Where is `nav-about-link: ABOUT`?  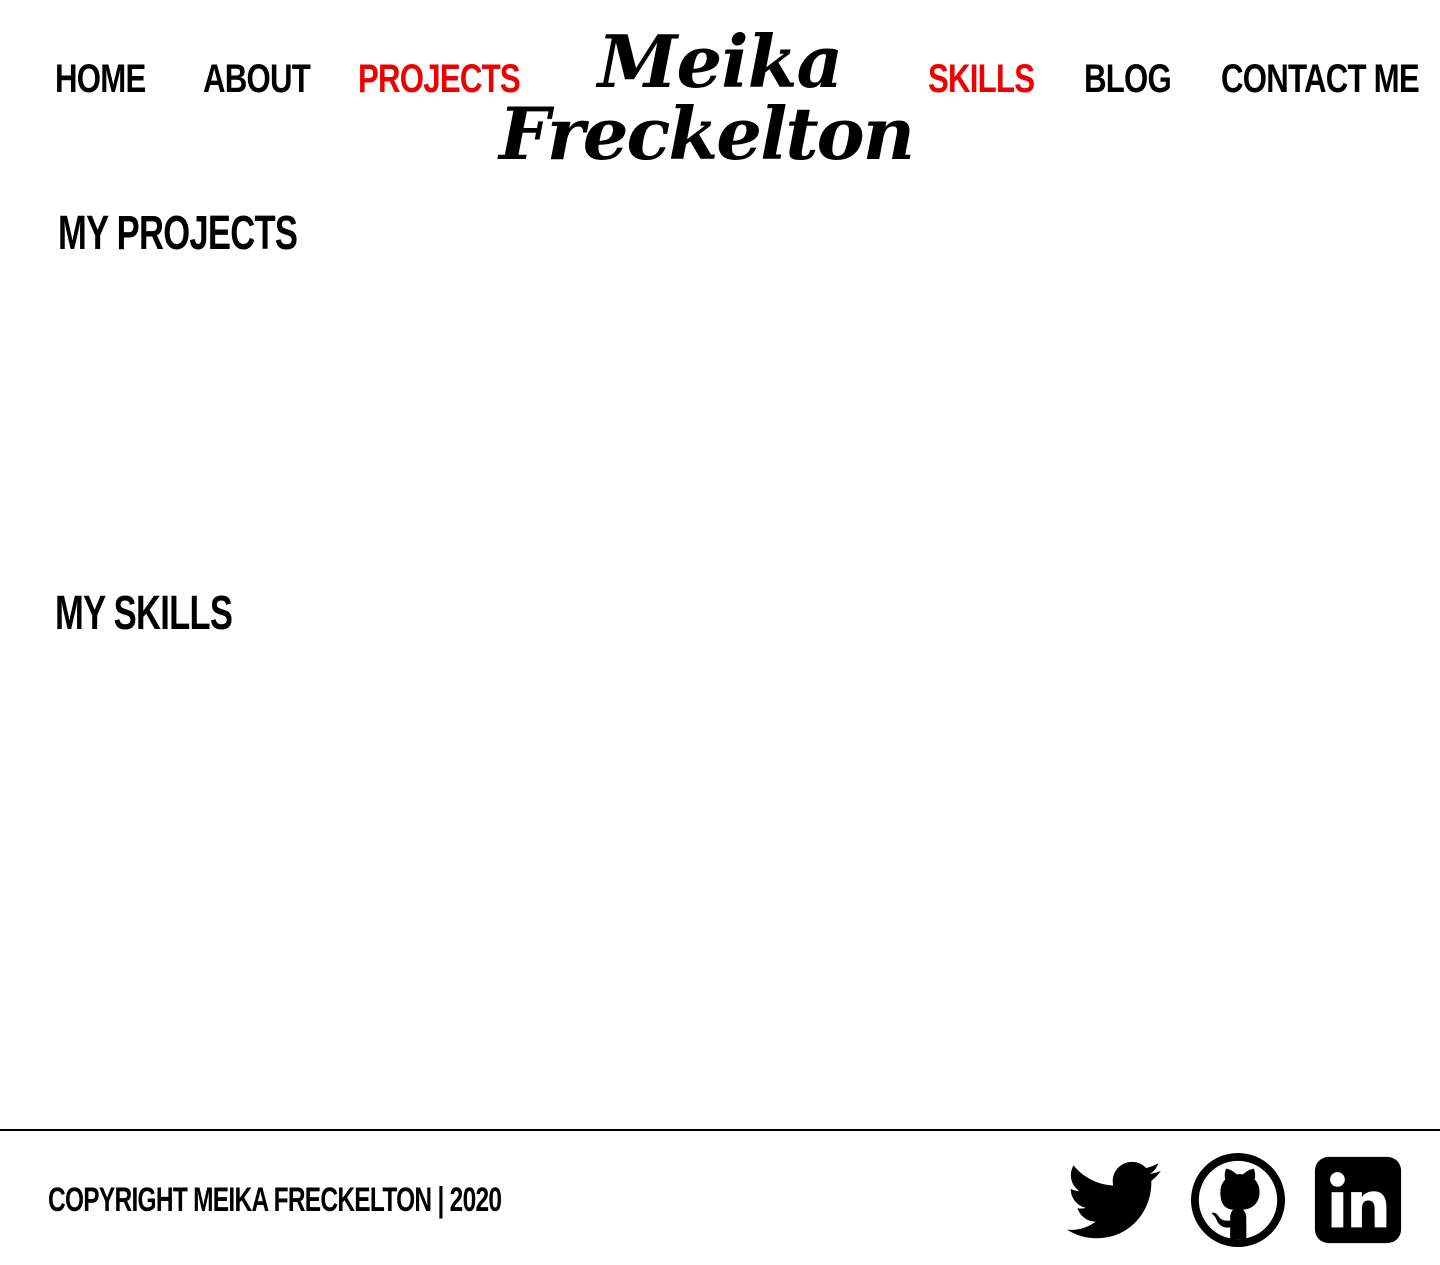 nav-about-link: ABOUT is located at coordinates (257, 79).